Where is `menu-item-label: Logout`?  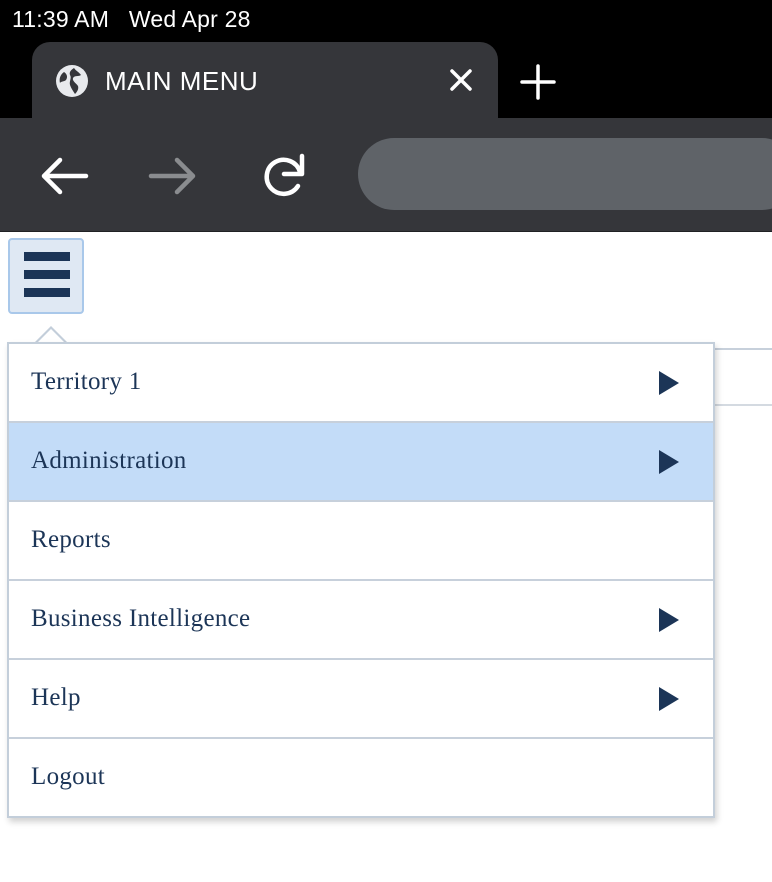 menu-item-label: Logout is located at coordinates (68, 776).